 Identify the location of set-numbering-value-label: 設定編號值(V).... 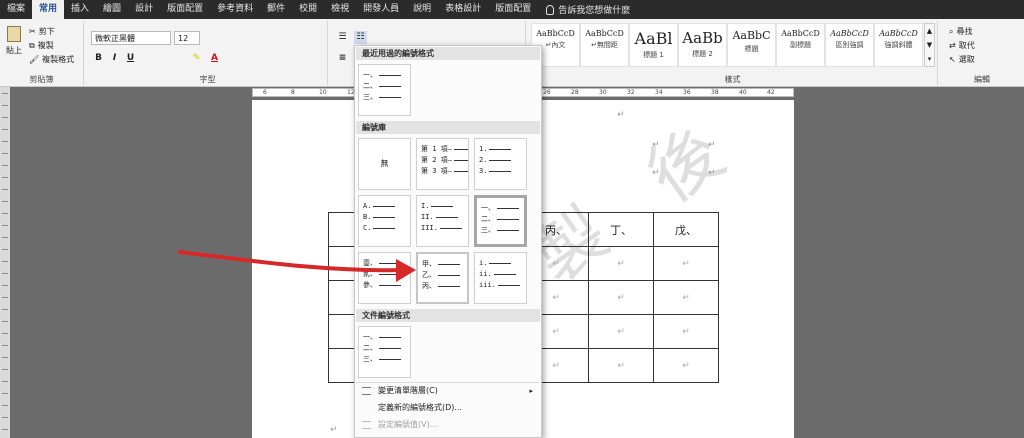
(408, 424).